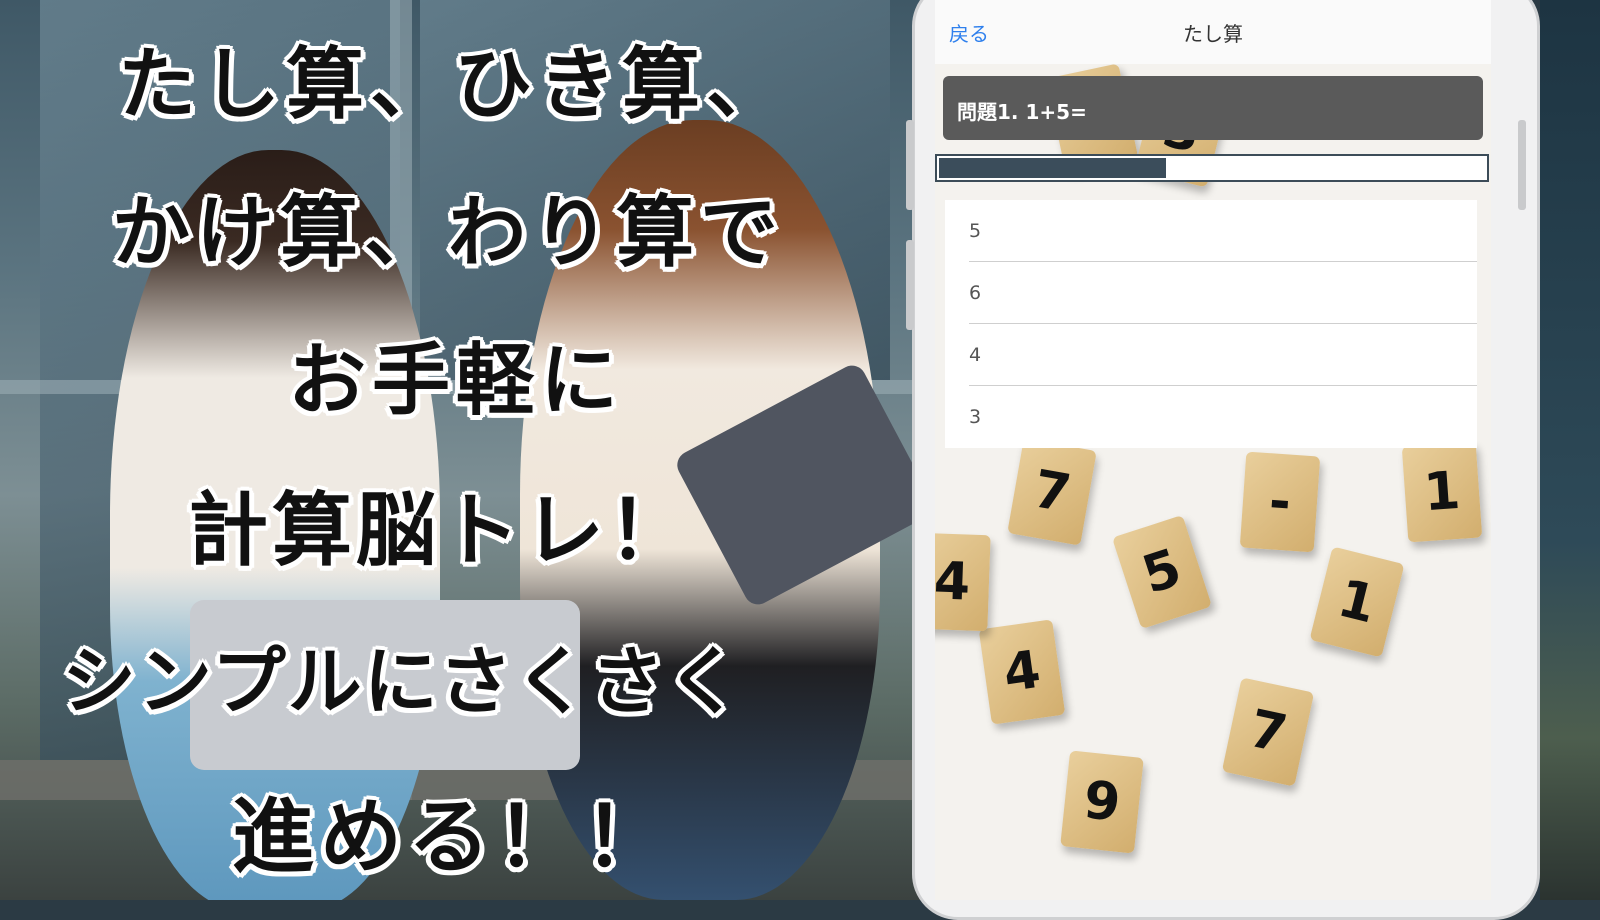 The image size is (1600, 920). Describe the element at coordinates (1213, 108) in the screenshot. I see `question-banner: 問題1. 1+5=` at that location.